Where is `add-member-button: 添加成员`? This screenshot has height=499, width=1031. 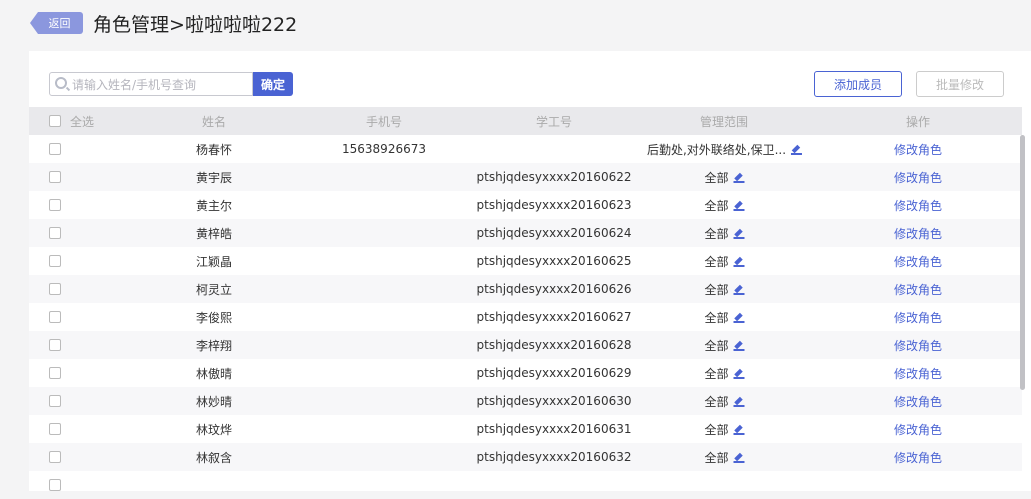
add-member-button: 添加成员 is located at coordinates (858, 84).